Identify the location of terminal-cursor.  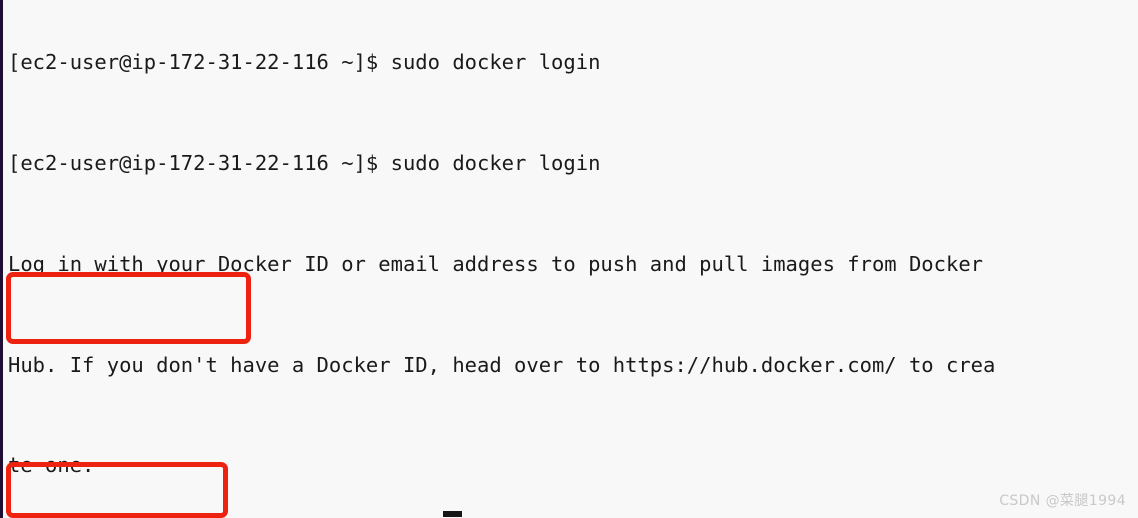
(452, 514).